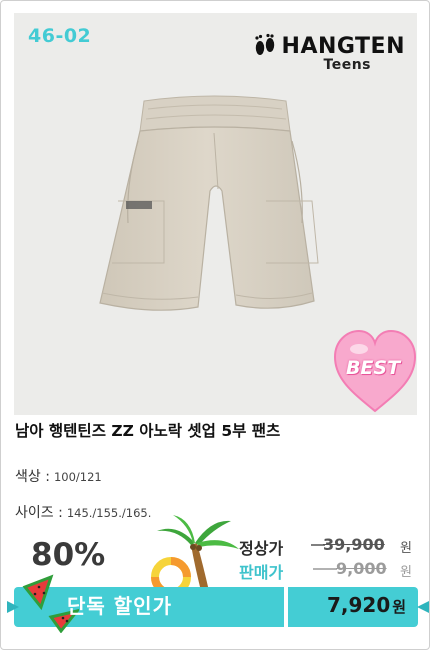  Describe the element at coordinates (264, 44) in the screenshot. I see `footprint-icon` at that location.